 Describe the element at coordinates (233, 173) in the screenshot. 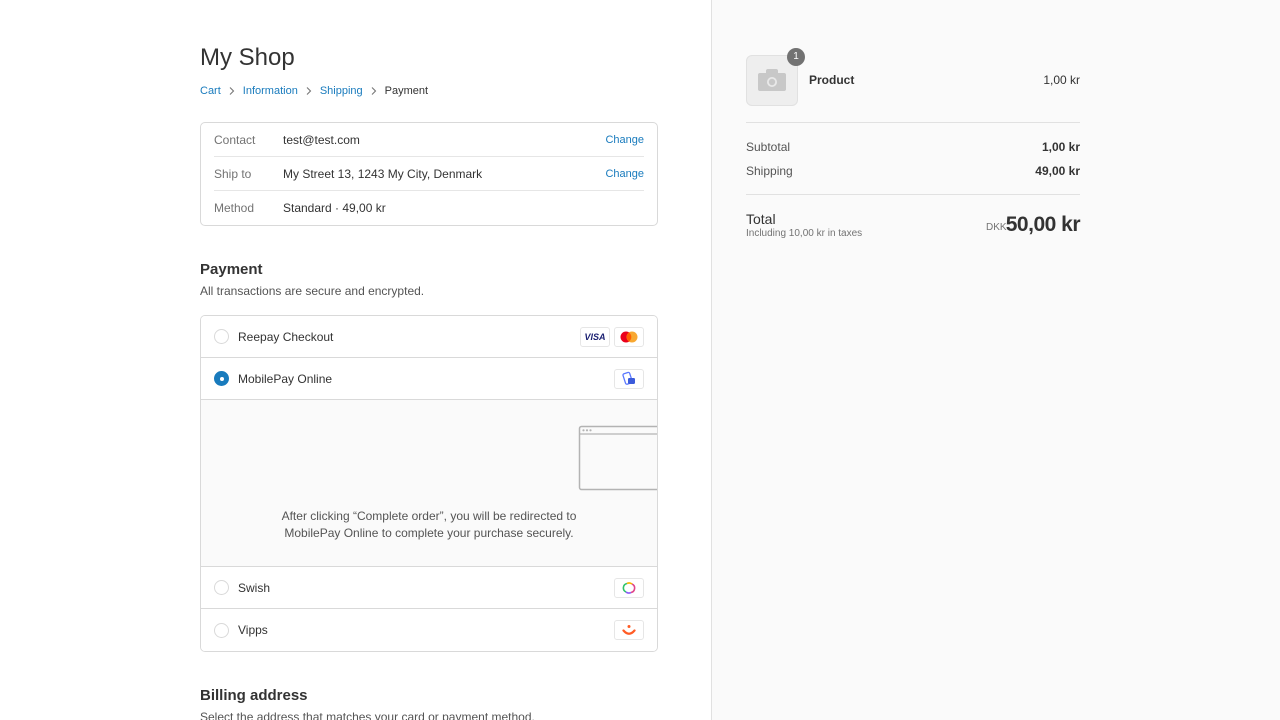

I see `review-label: Ship to` at that location.